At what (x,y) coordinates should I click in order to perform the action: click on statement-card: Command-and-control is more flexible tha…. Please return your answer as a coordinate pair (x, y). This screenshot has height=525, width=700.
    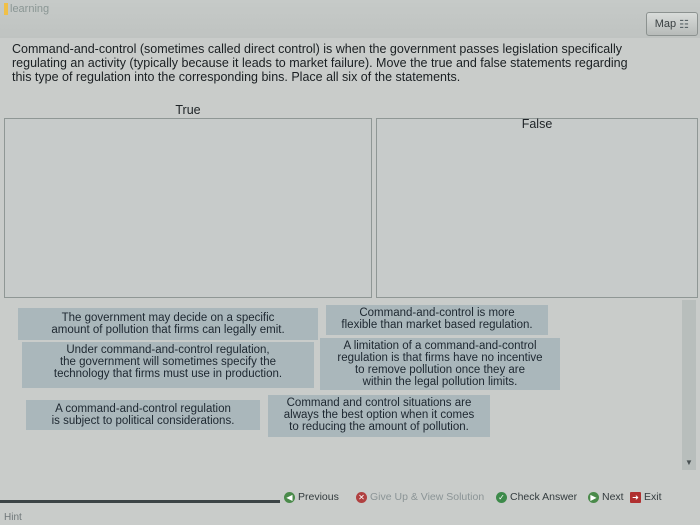
    Looking at the image, I should click on (437, 320).